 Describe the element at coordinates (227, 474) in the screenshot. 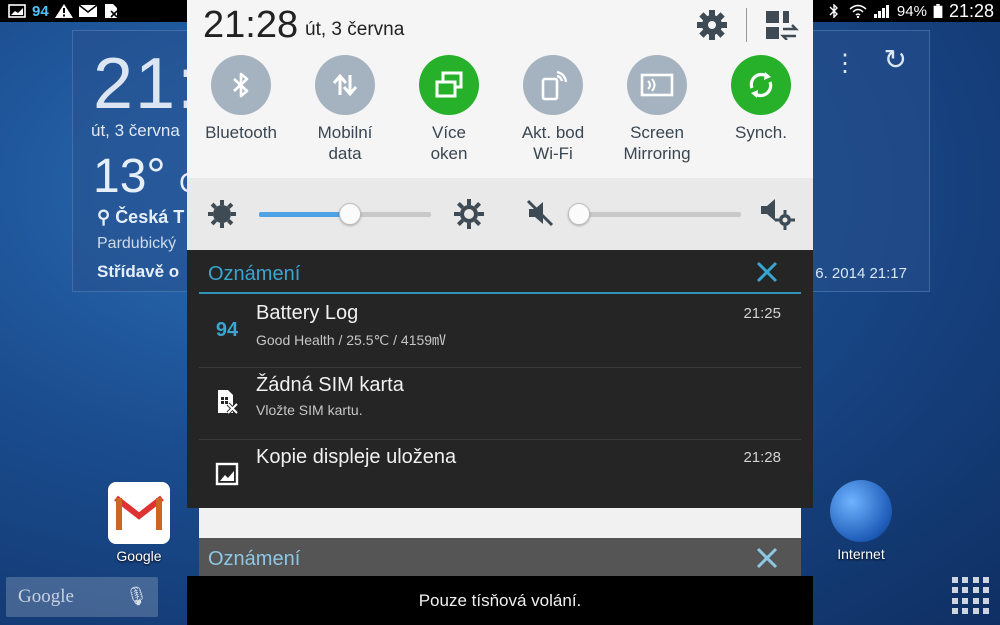

I see `screenshot-icon` at that location.